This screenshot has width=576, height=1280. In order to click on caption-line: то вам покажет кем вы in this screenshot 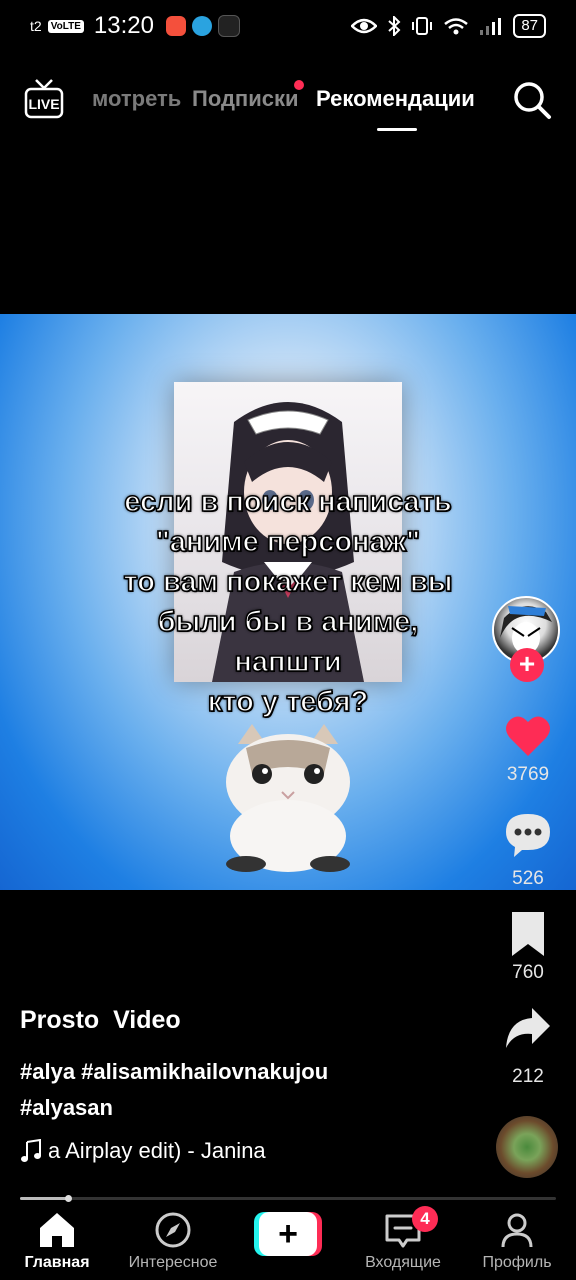, I will do `click(288, 582)`.